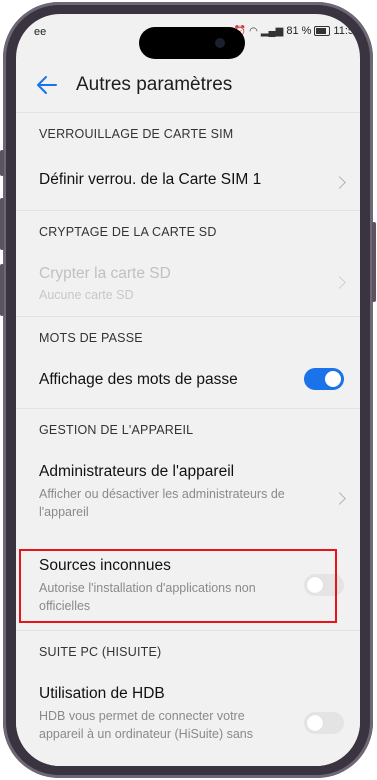 Image resolution: width=377 pixels, height=780 pixels. What do you see at coordinates (188, 337) in the screenshot?
I see `section-header-passwords: MOTS DE PASSE` at bounding box center [188, 337].